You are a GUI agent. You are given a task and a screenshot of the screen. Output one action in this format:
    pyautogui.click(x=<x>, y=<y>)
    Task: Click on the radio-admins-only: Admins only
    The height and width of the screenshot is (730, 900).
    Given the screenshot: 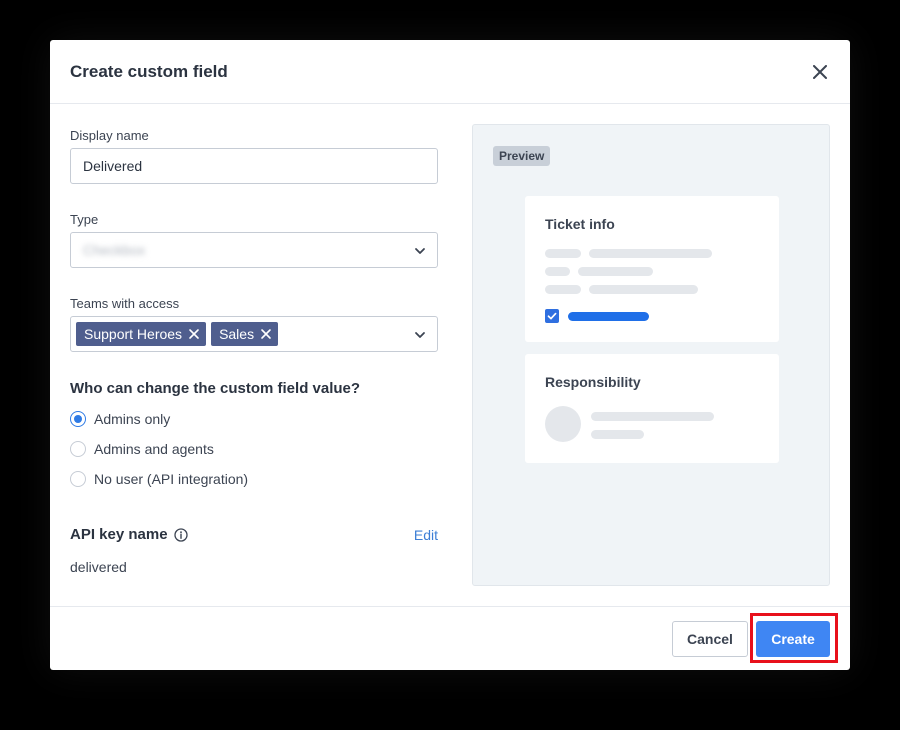 What is the action you would take?
    pyautogui.click(x=120, y=419)
    